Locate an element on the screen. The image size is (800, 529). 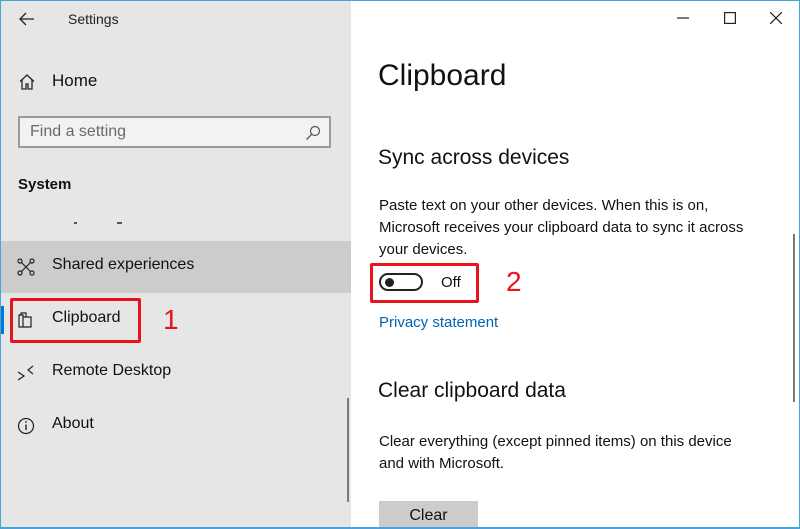
sidebar-item-shared-experiences: Shared experiences is located at coordinates (176, 267).